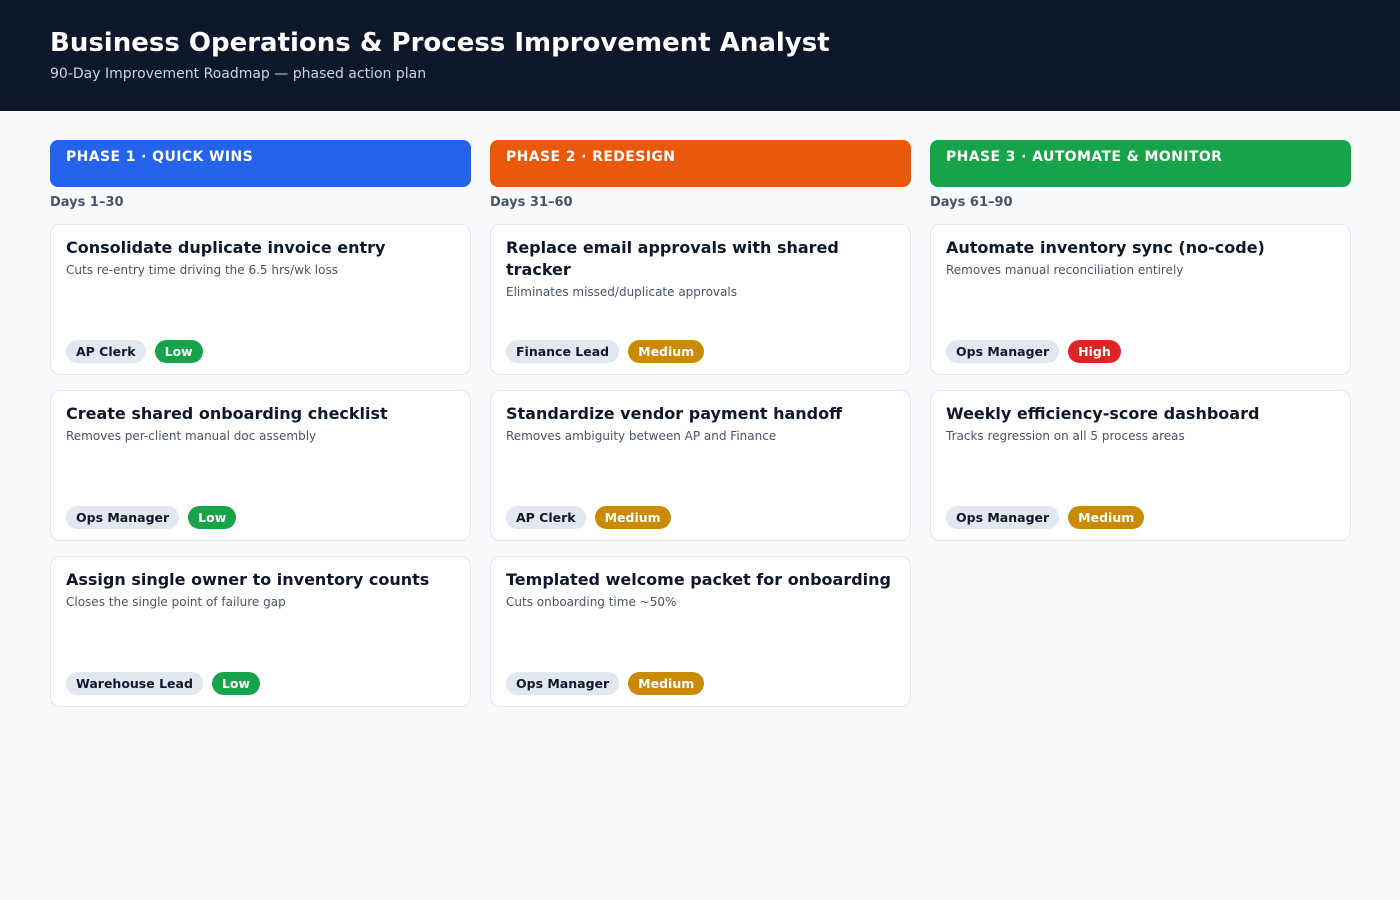 Image resolution: width=1400 pixels, height=900 pixels. What do you see at coordinates (87, 202) in the screenshot?
I see `phase-days: Days 1–30` at bounding box center [87, 202].